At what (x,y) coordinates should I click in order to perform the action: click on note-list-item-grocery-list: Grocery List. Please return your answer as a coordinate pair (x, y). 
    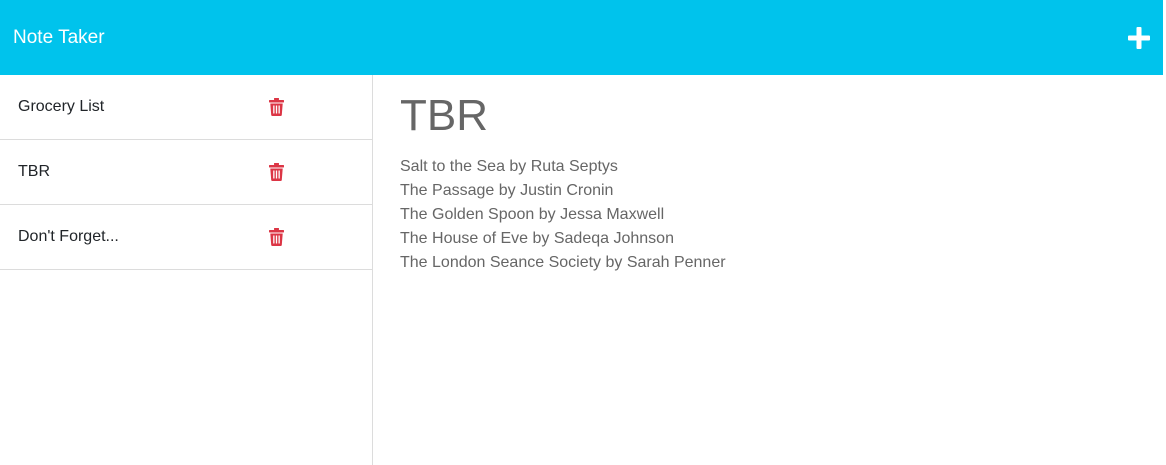
    Looking at the image, I should click on (186, 107).